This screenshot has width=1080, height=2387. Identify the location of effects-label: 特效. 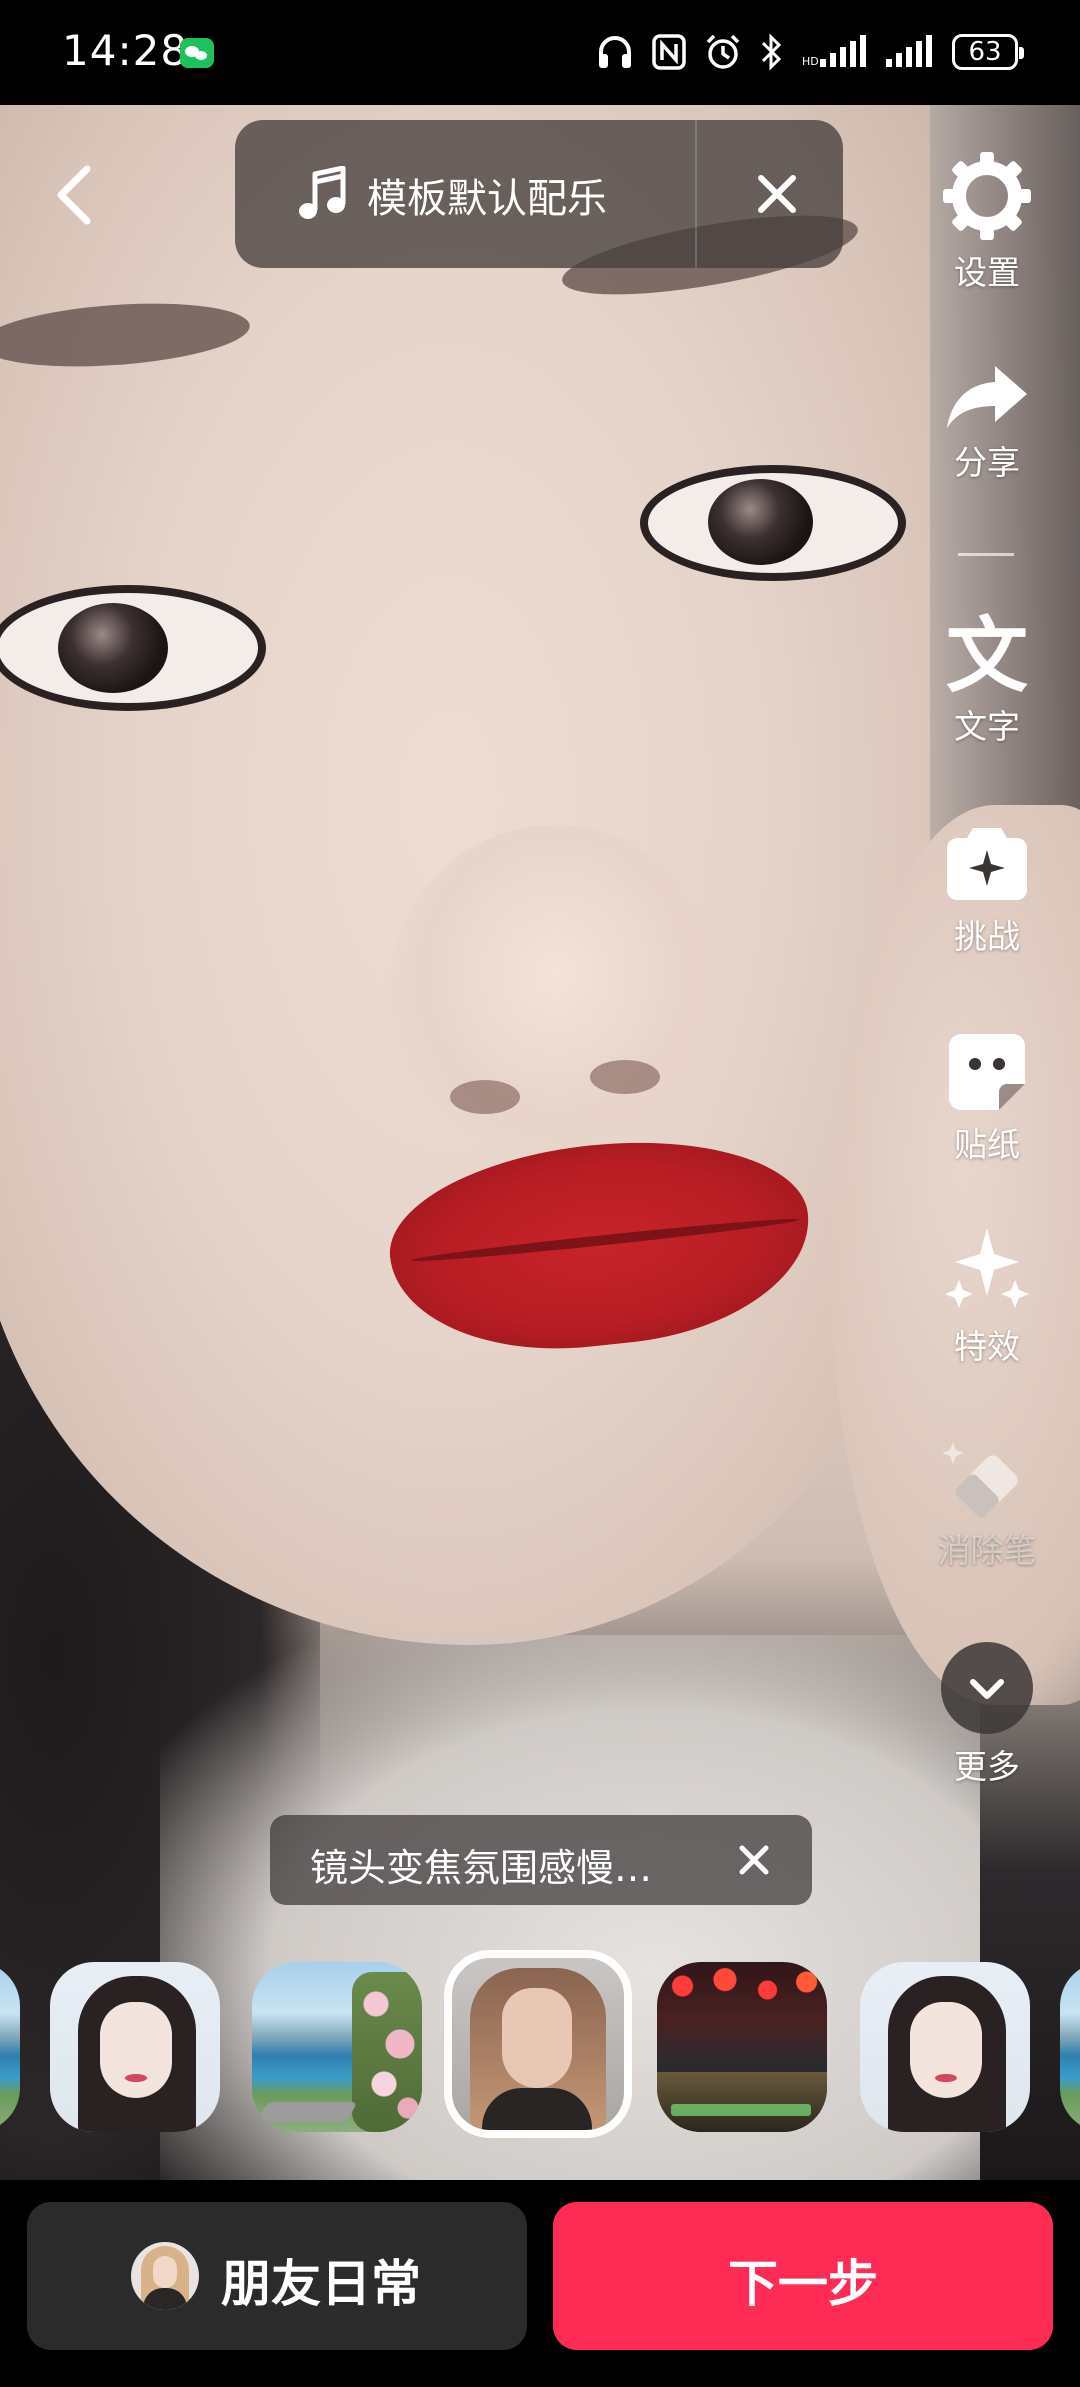
(987, 1346).